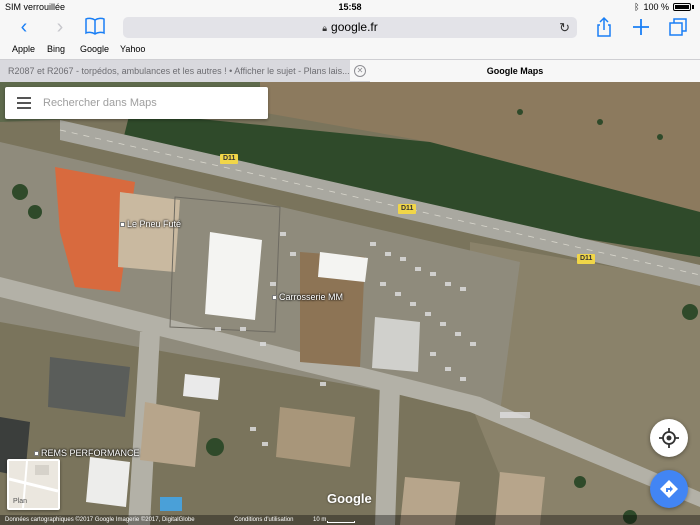 The image size is (700, 525). I want to click on terms-link: Conditions d'utilisation, so click(264, 520).